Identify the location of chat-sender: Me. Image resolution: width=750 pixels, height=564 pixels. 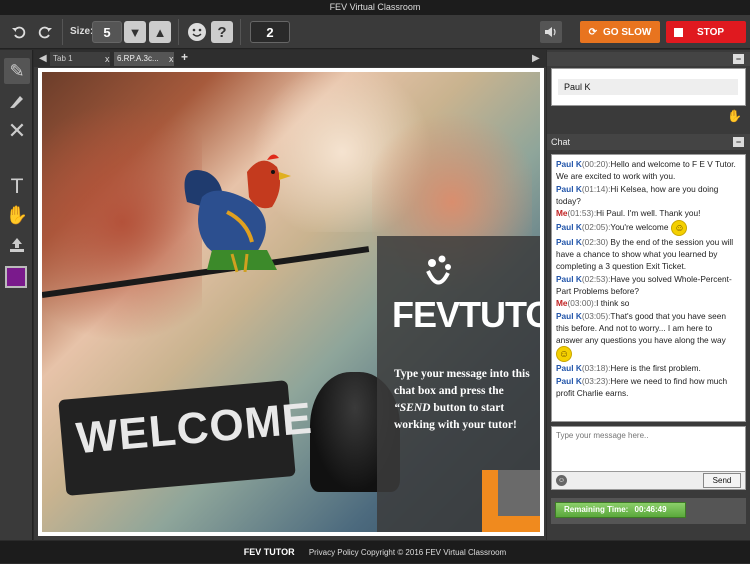
(562, 303).